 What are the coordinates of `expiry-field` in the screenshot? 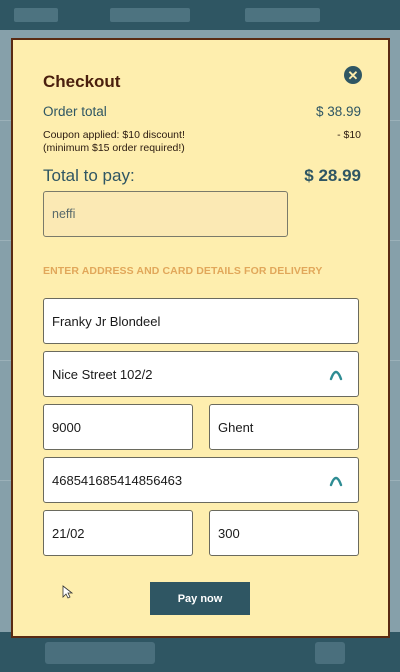 It's located at (118, 533).